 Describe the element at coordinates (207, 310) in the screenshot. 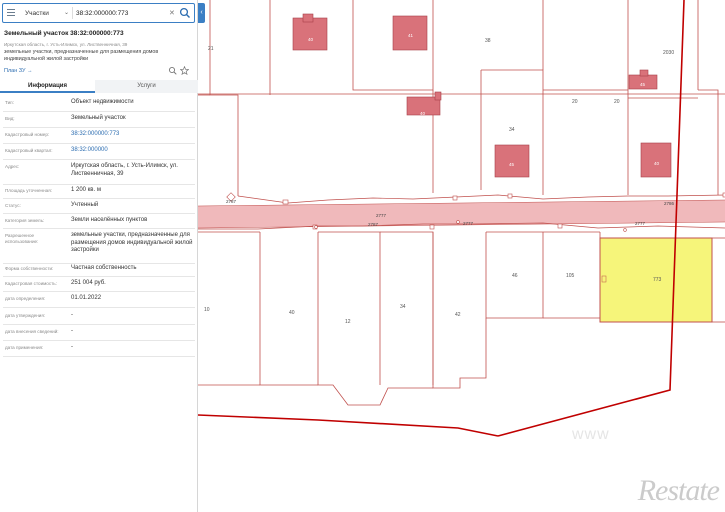

I see `parcel-label: 10` at that location.